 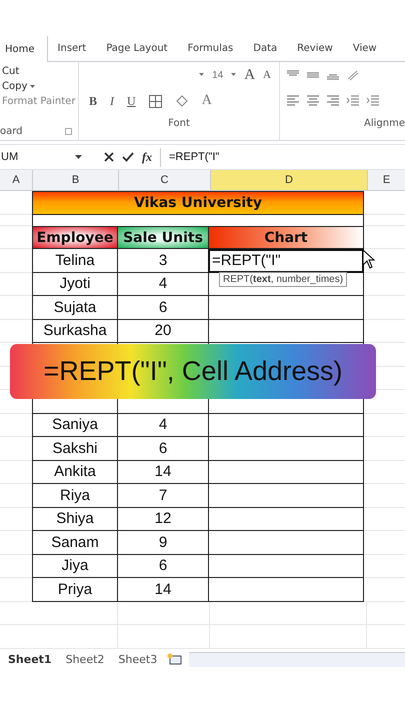 I want to click on copy-button: Copy, so click(x=39, y=86).